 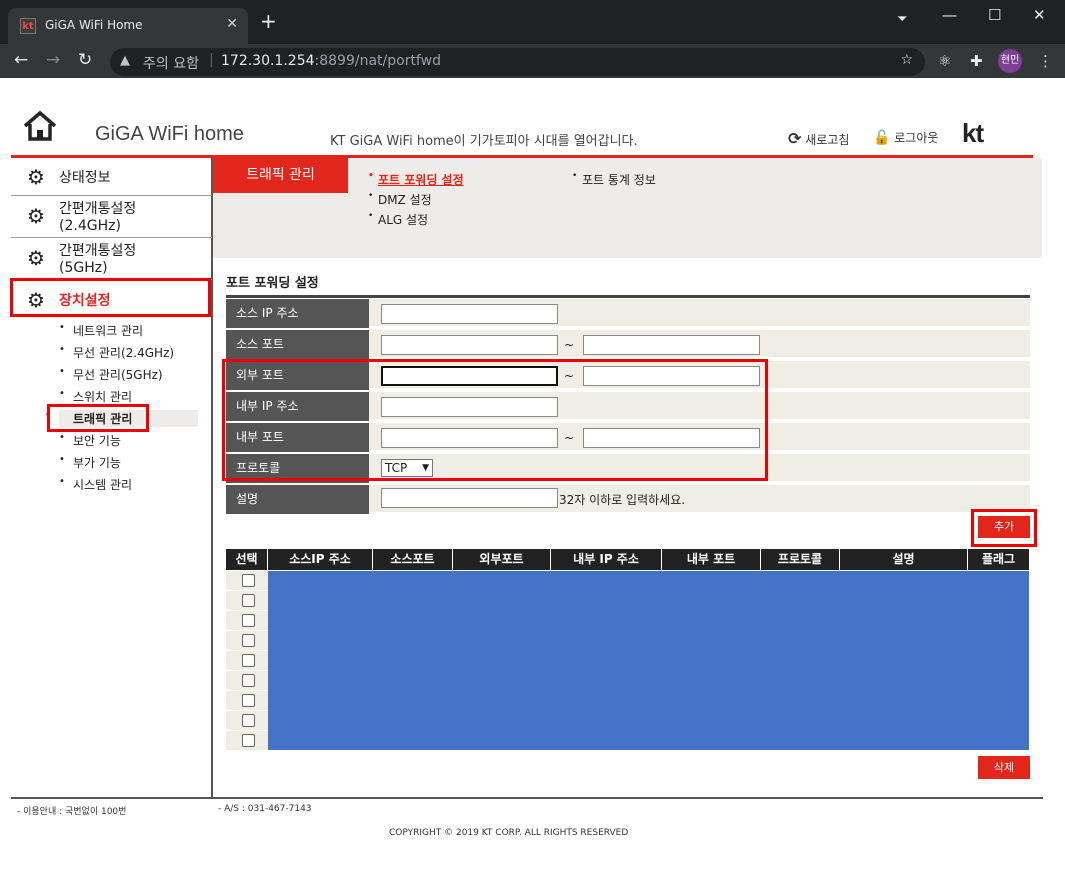 What do you see at coordinates (614, 179) in the screenshot?
I see `link-port-stats: 포트 통계 정보` at bounding box center [614, 179].